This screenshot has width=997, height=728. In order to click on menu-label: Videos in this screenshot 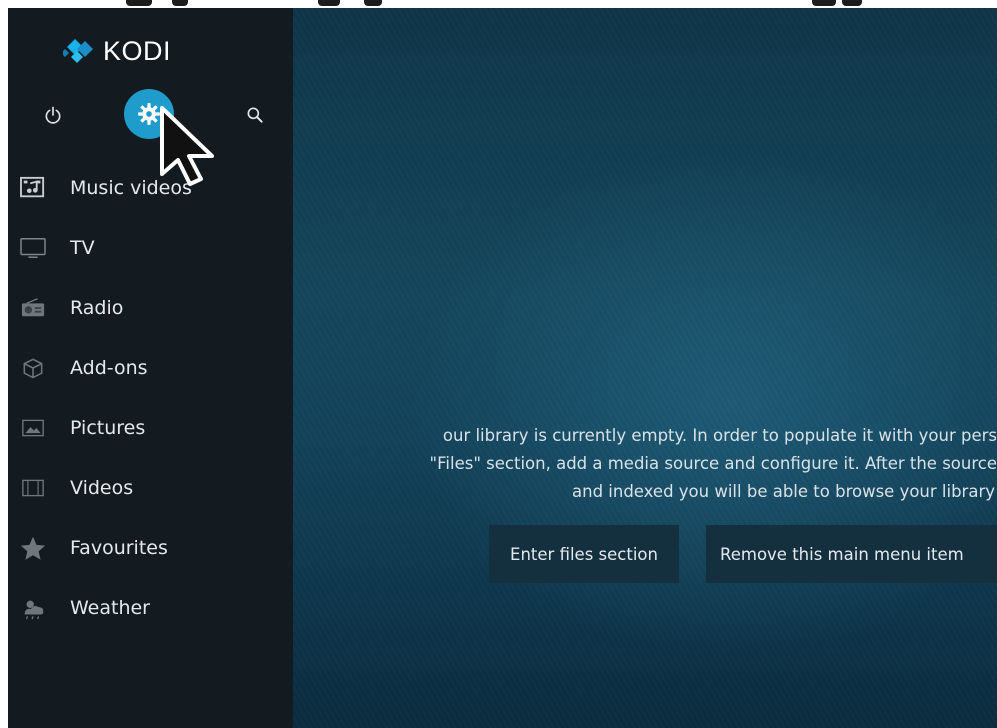, I will do `click(102, 488)`.